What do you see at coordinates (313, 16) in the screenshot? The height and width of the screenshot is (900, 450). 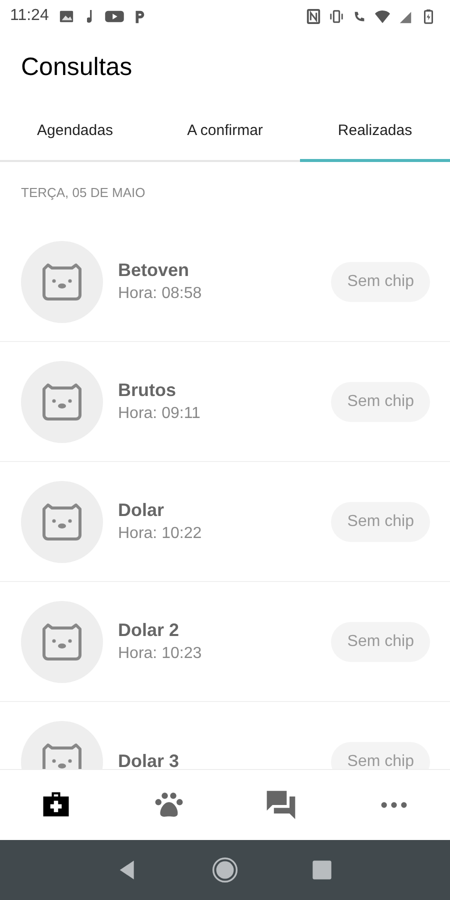 I see `nfc-icon` at bounding box center [313, 16].